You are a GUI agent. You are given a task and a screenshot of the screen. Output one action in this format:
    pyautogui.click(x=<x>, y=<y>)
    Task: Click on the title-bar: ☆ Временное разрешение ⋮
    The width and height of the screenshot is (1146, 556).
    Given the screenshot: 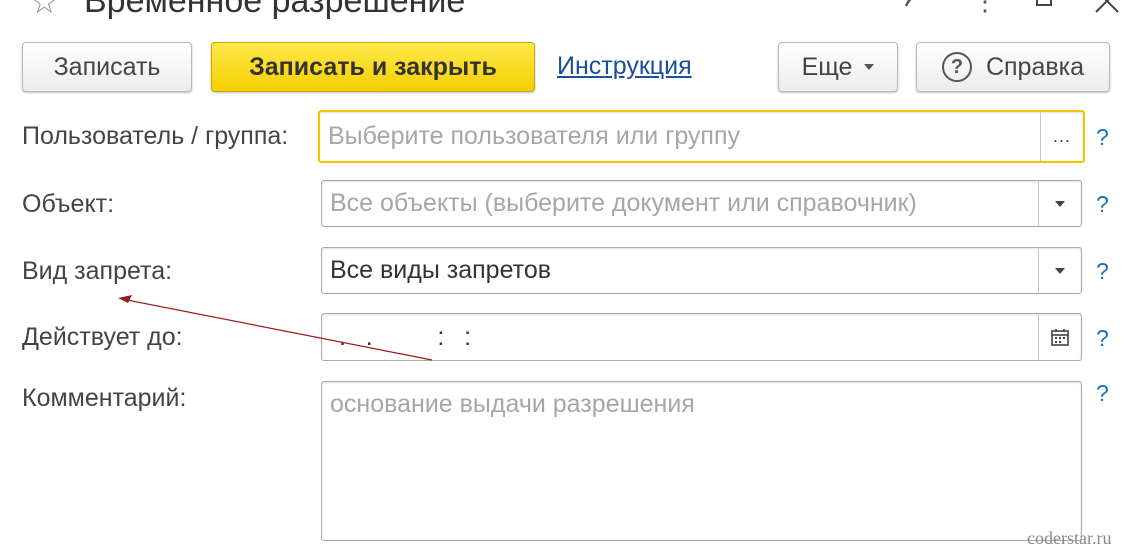 What is the action you would take?
    pyautogui.click(x=573, y=10)
    